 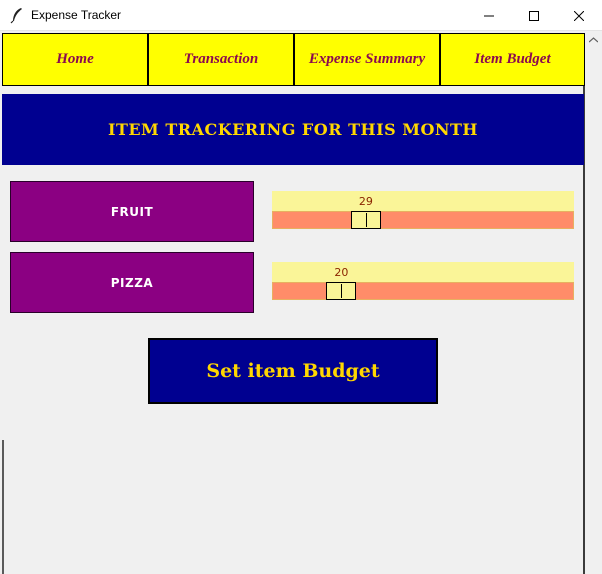 What do you see at coordinates (341, 272) in the screenshot?
I see `slider-value-pizza: 20` at bounding box center [341, 272].